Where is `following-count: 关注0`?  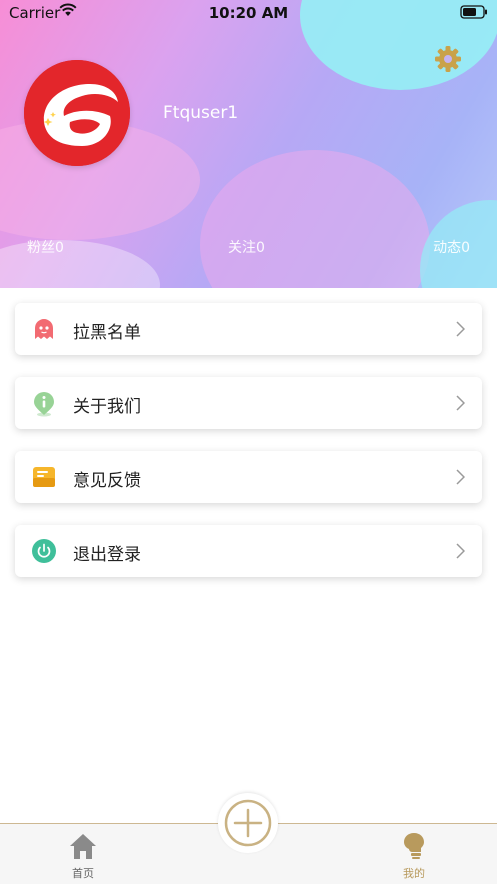
following-count: 关注0 is located at coordinates (246, 247).